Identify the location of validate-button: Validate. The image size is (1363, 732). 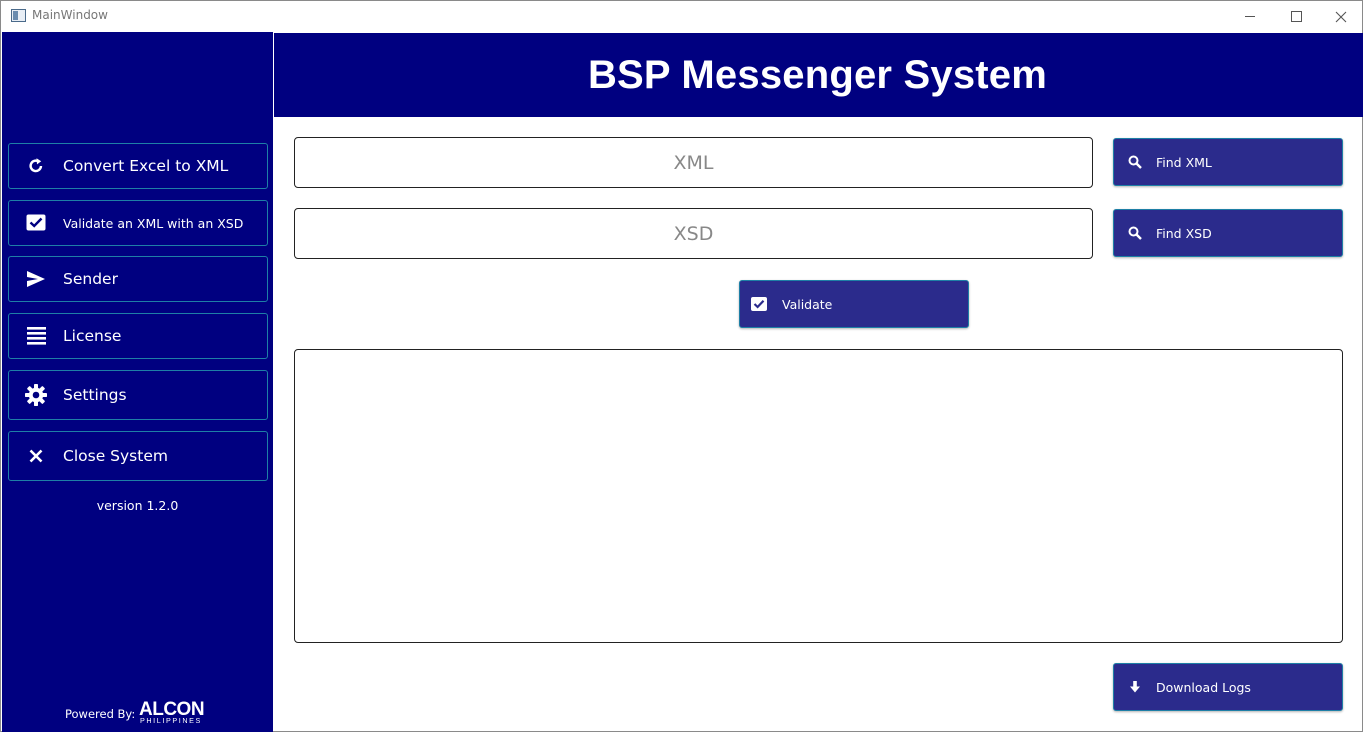
(854, 304).